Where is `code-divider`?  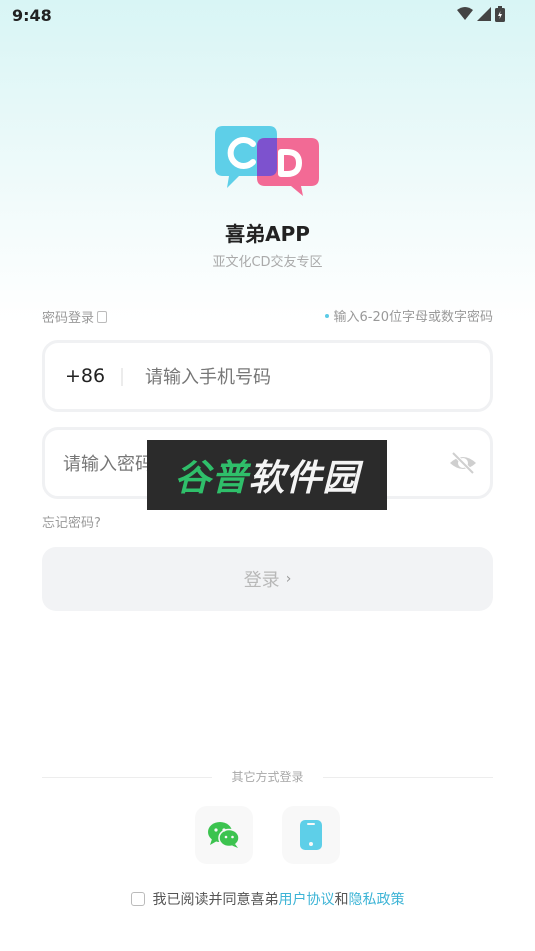
code-divider is located at coordinates (122, 377).